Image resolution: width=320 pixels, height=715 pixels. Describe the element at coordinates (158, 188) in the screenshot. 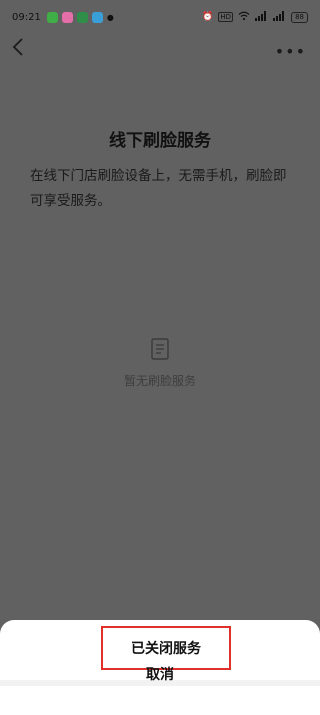

I see `page-description: 在线下门店刷脸设备上，无需手机，刷脸即可享受服务。` at that location.